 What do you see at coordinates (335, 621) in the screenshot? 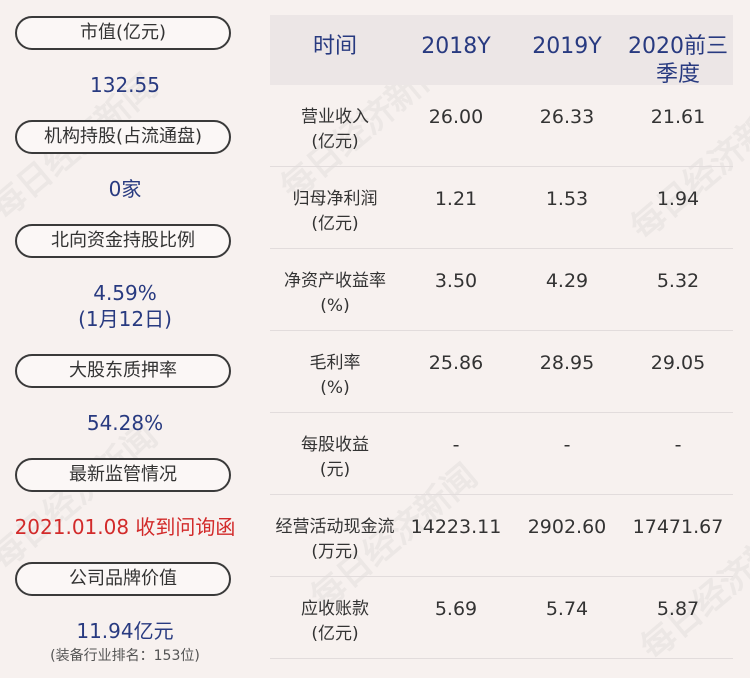
I see `row-label: 应收账款 (亿元)` at bounding box center [335, 621].